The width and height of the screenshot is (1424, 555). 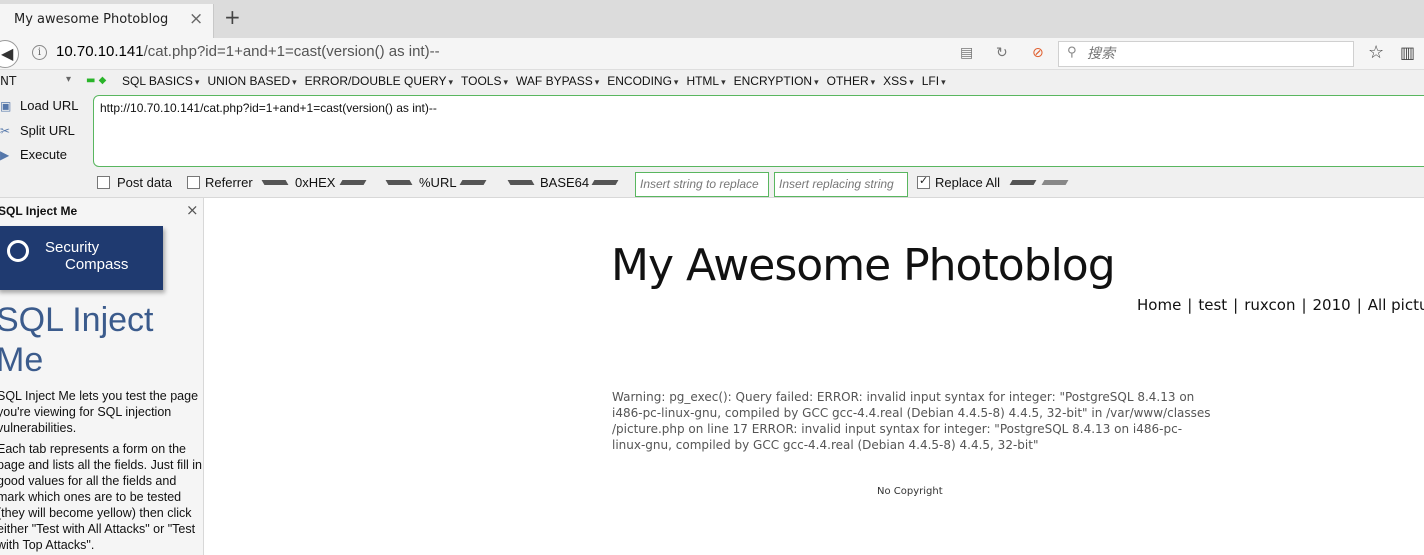 What do you see at coordinates (40, 81) in the screenshot?
I see `hackbar-select: NT ▾` at bounding box center [40, 81].